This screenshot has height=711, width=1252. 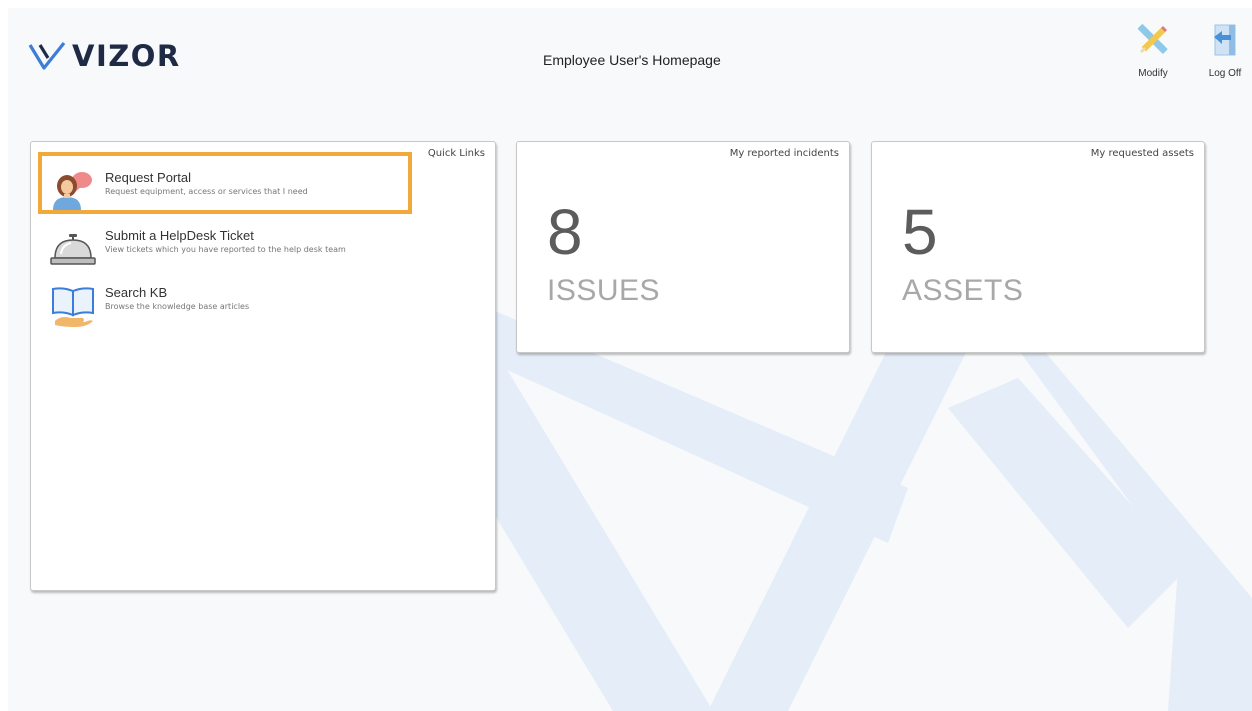 What do you see at coordinates (963, 290) in the screenshot?
I see `asset-unit: ASSETS` at bounding box center [963, 290].